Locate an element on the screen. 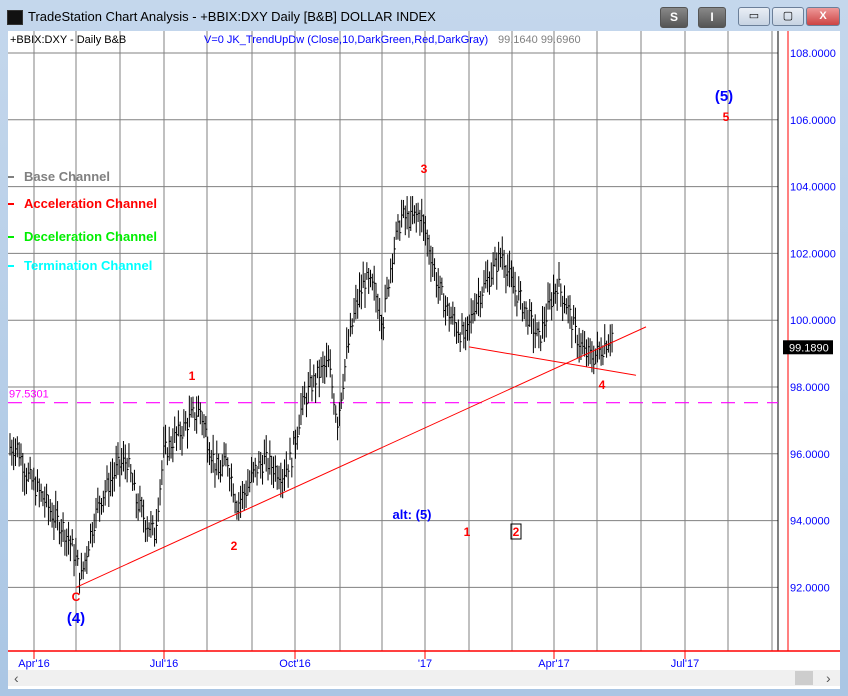 The width and height of the screenshot is (848, 696). scroll-right-arrow: › is located at coordinates (828, 678).